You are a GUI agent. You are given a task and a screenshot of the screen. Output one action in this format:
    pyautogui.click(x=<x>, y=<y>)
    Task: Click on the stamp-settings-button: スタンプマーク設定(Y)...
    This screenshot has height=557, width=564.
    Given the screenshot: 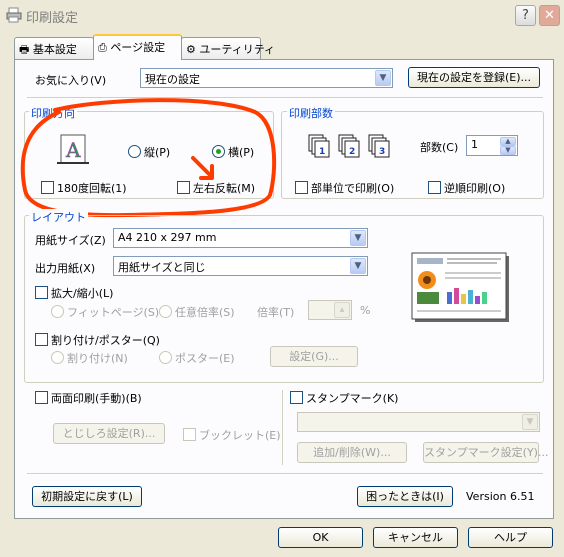 What is the action you would take?
    pyautogui.click(x=485, y=452)
    